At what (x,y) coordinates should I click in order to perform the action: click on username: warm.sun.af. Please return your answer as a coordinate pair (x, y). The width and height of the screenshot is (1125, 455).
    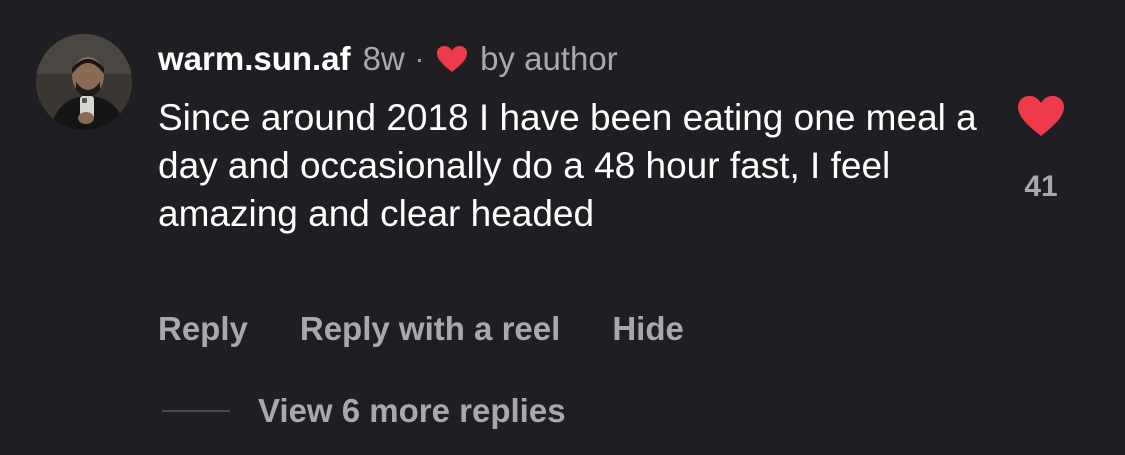
    Looking at the image, I should click on (254, 59).